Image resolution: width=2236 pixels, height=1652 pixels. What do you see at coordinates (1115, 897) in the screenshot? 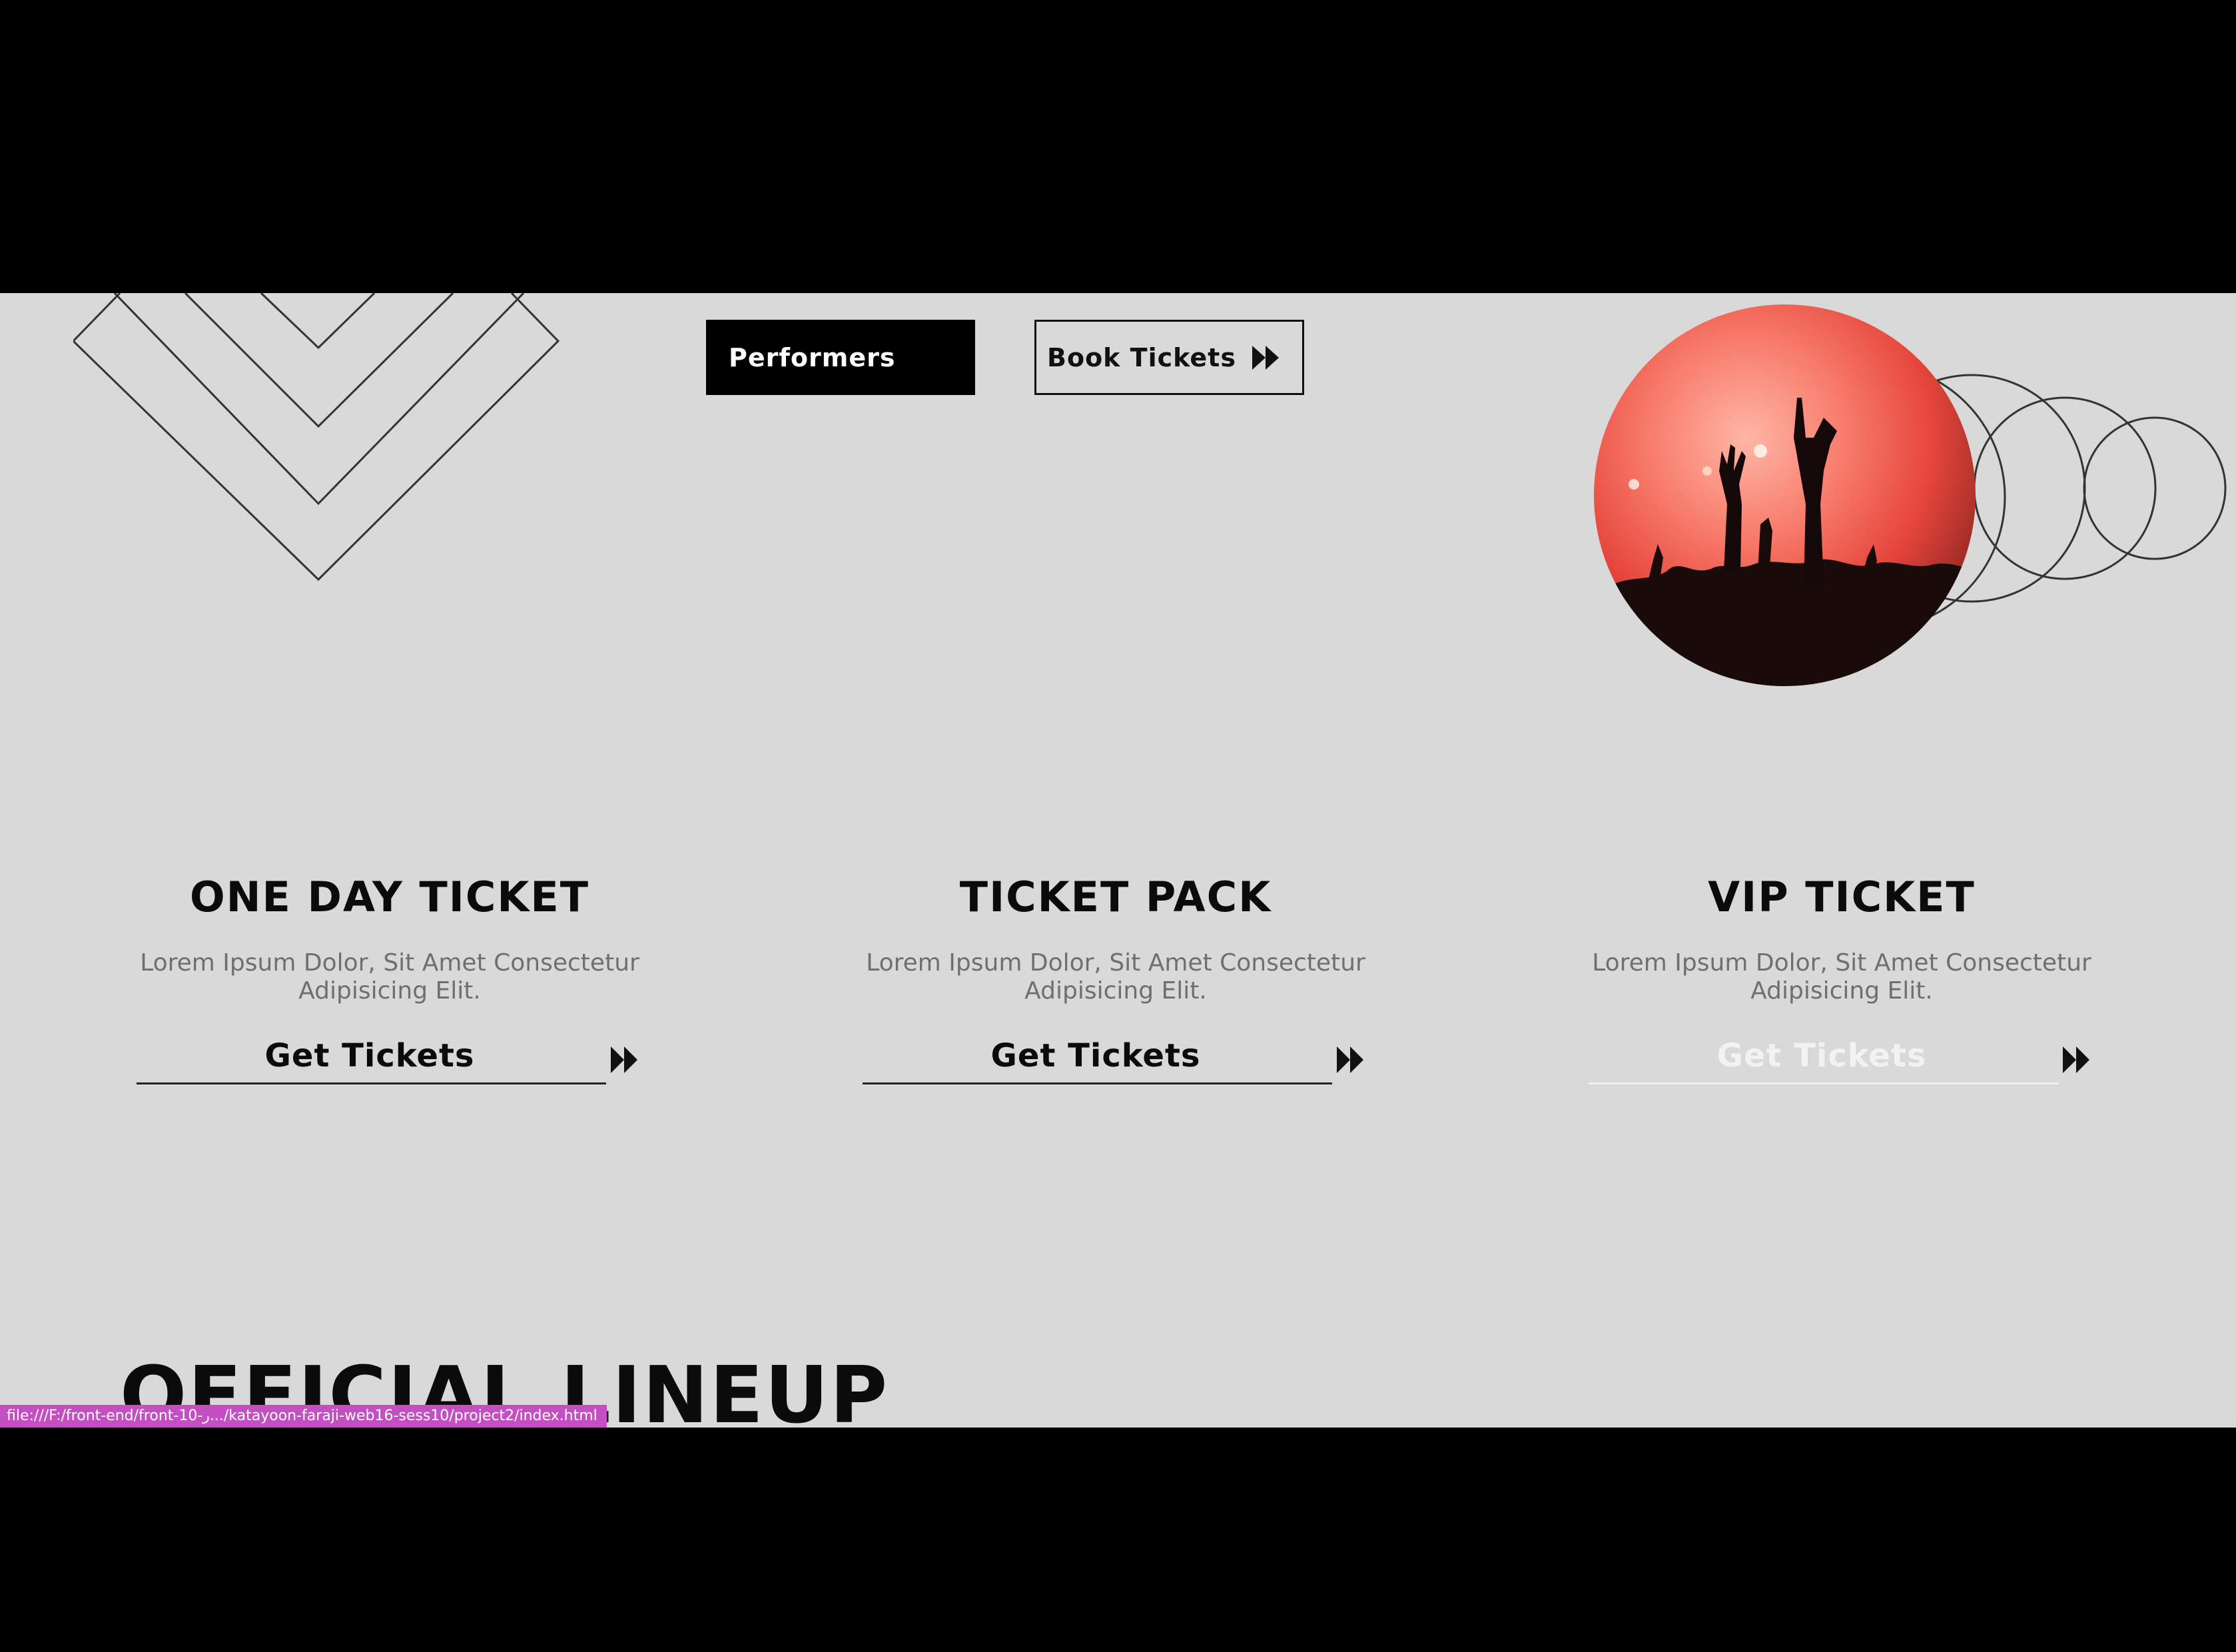
I see `ticket-title: TICKET PACK` at bounding box center [1115, 897].